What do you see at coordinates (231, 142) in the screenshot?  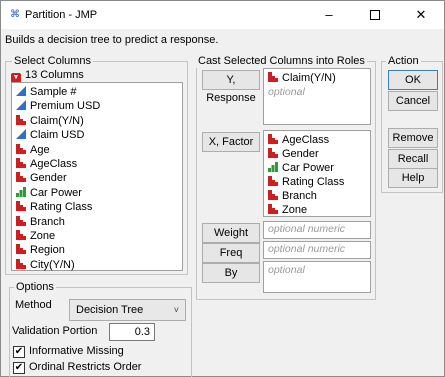 I see `x-factor-button: X, Factor` at bounding box center [231, 142].